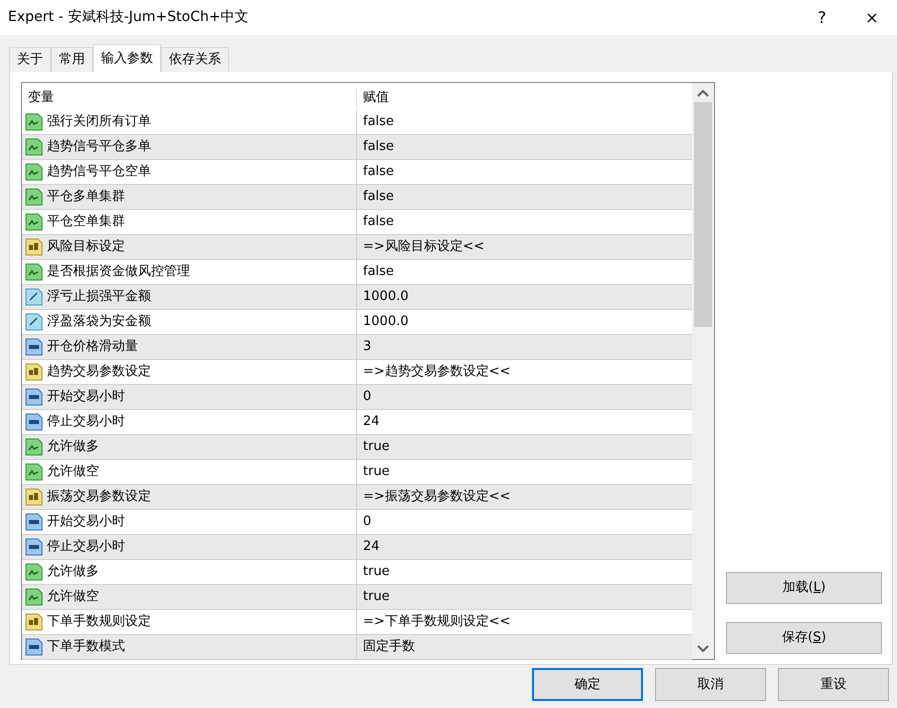 This screenshot has height=708, width=897. I want to click on parameter-value: =>趋势交易参数设定<<, so click(434, 372).